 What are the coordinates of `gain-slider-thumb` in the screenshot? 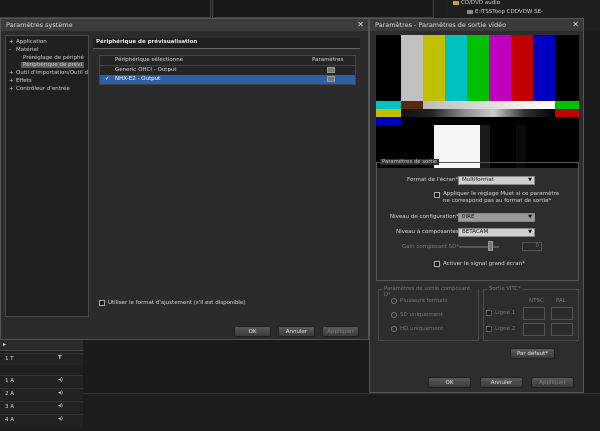 It's located at (490, 246).